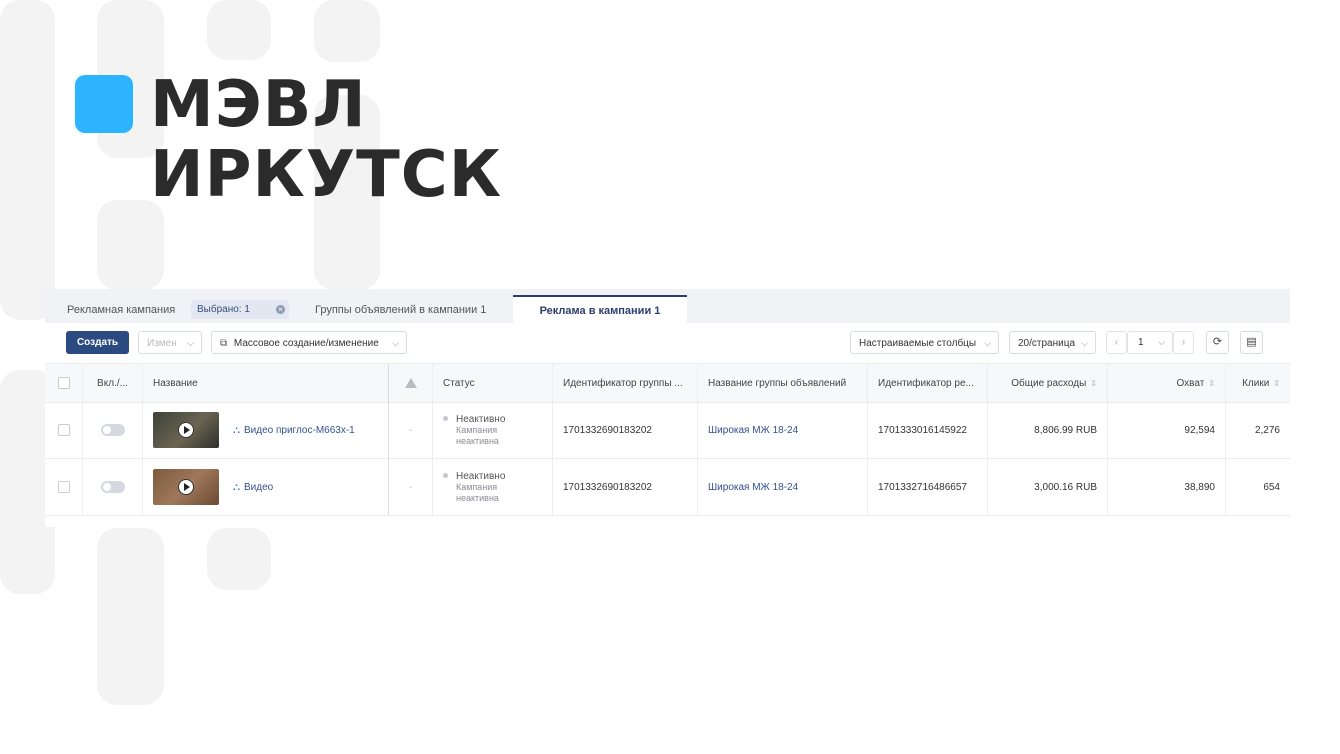 The image size is (1340, 754). What do you see at coordinates (104, 104) in the screenshot?
I see `brand-logo-square` at bounding box center [104, 104].